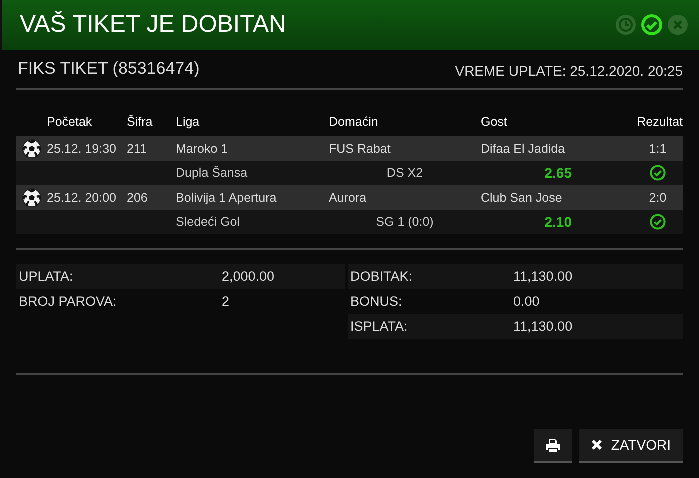 Image resolution: width=699 pixels, height=478 pixels. What do you see at coordinates (82, 197) in the screenshot?
I see `match-start: 25.12. 20:00` at bounding box center [82, 197].